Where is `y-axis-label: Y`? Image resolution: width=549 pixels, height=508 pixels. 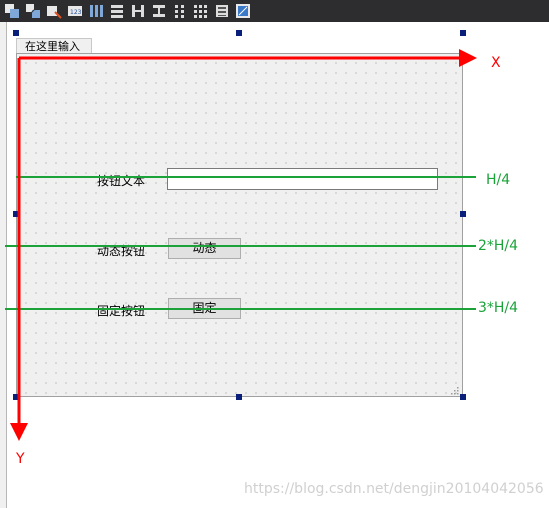
y-axis-label: Y is located at coordinates (20, 459).